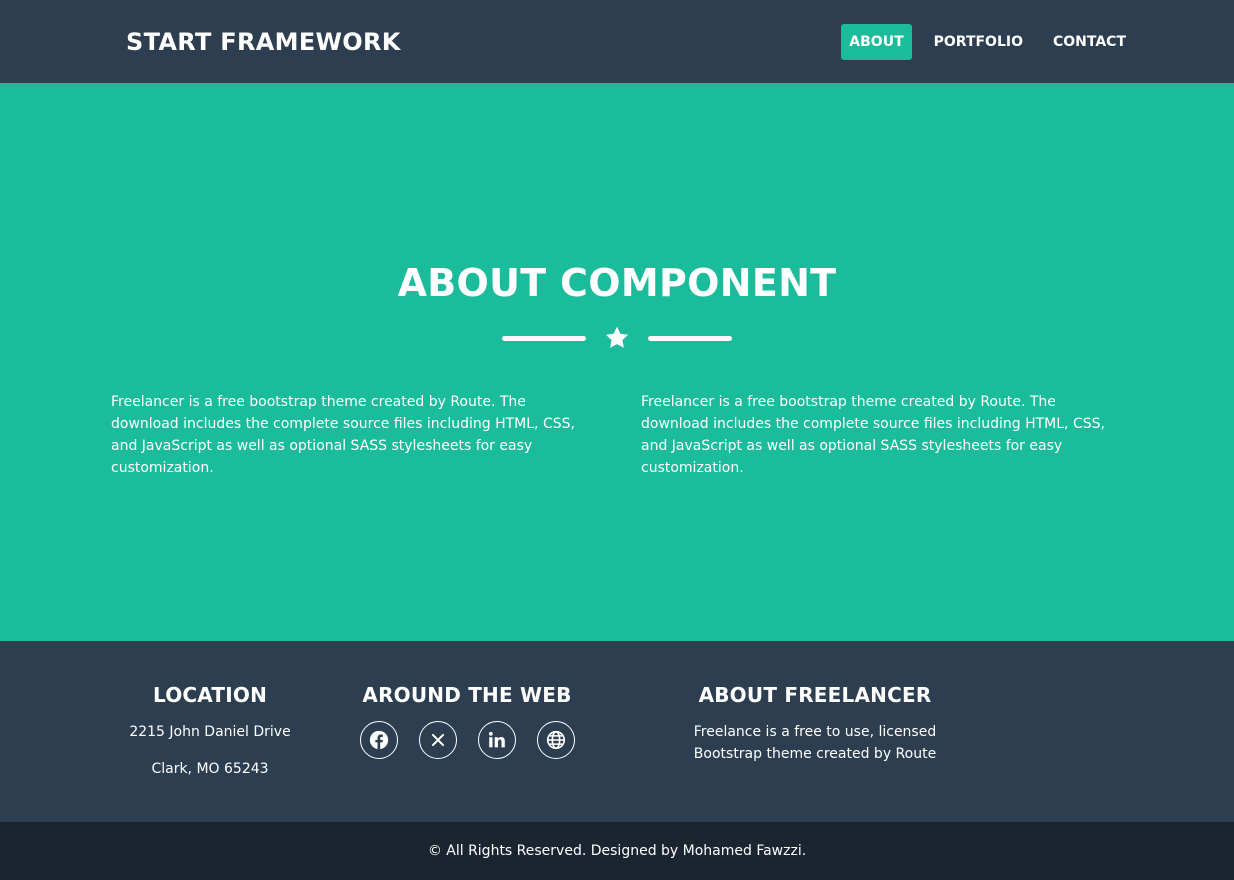  I want to click on website-button, so click(555, 740).